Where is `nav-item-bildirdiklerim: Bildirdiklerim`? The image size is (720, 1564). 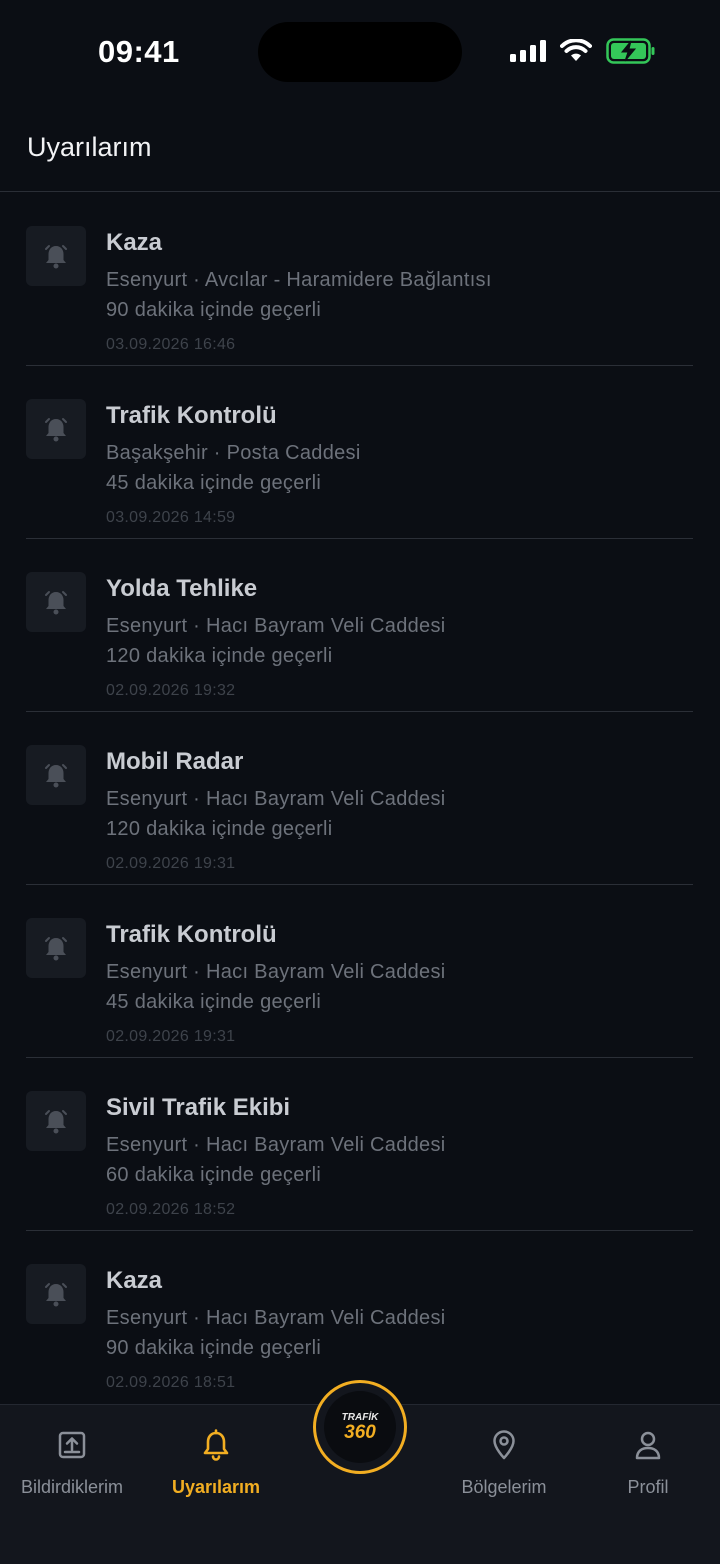
nav-item-bildirdiklerim: Bildirdiklerim is located at coordinates (72, 1462).